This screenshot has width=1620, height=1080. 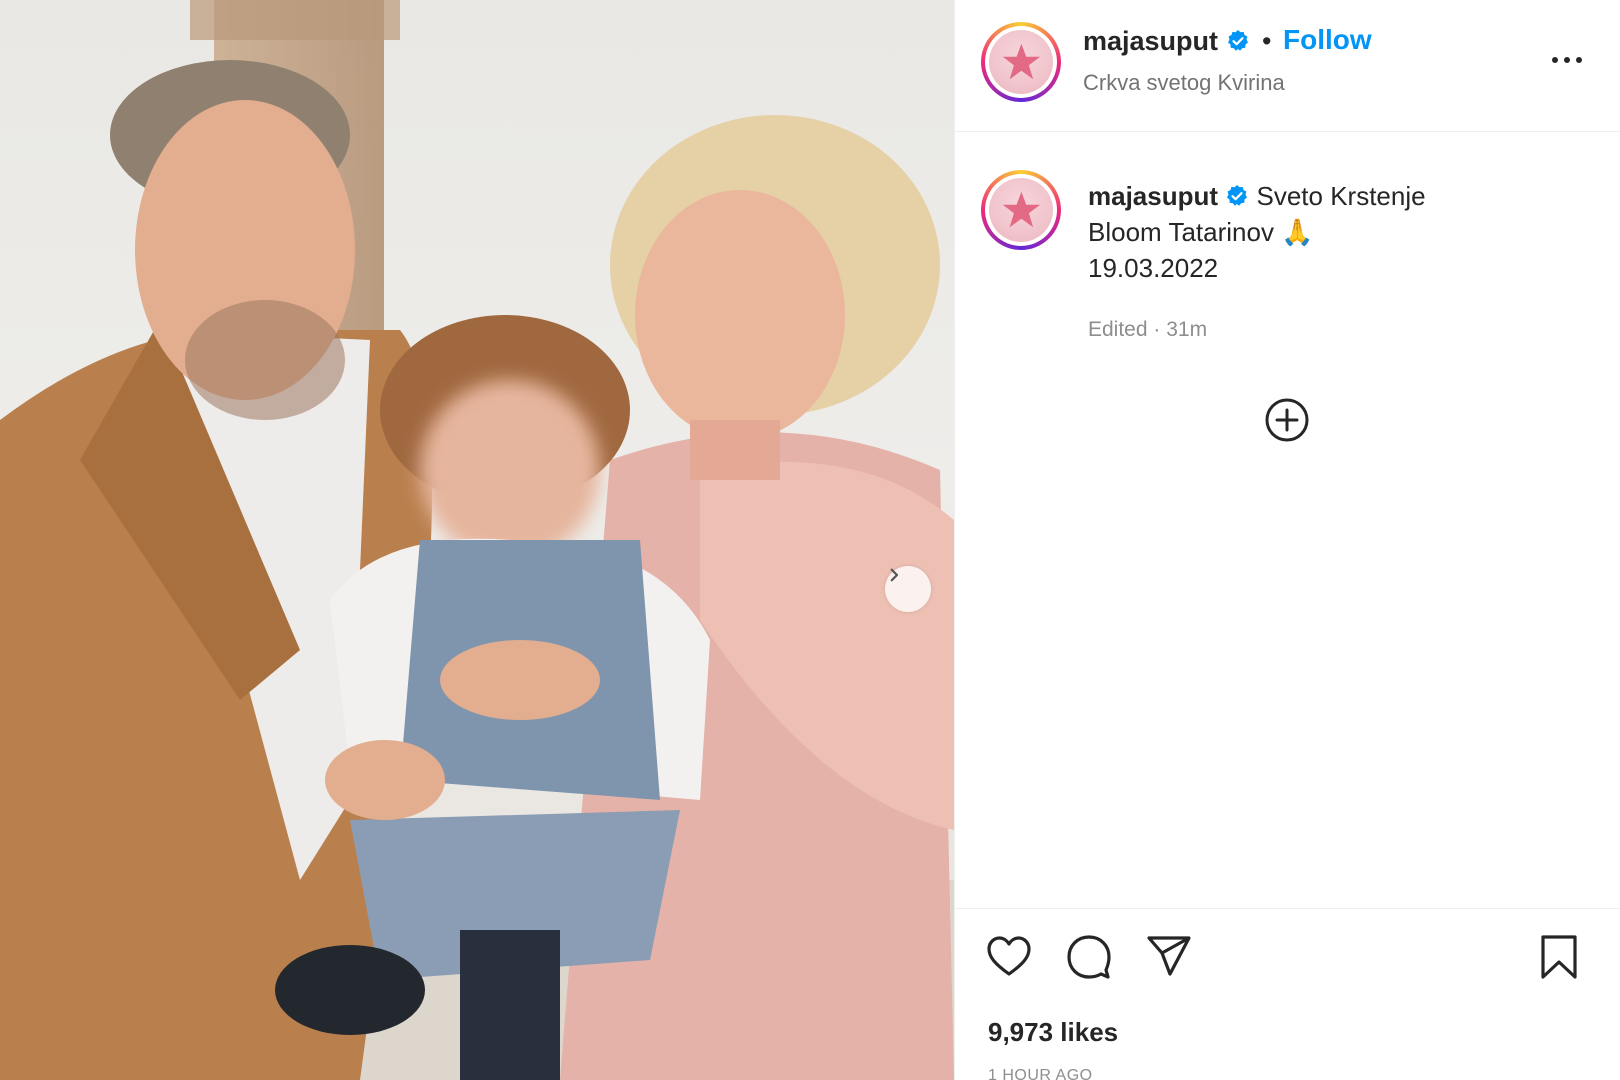 What do you see at coordinates (1567, 60) in the screenshot?
I see `more-options-icon` at bounding box center [1567, 60].